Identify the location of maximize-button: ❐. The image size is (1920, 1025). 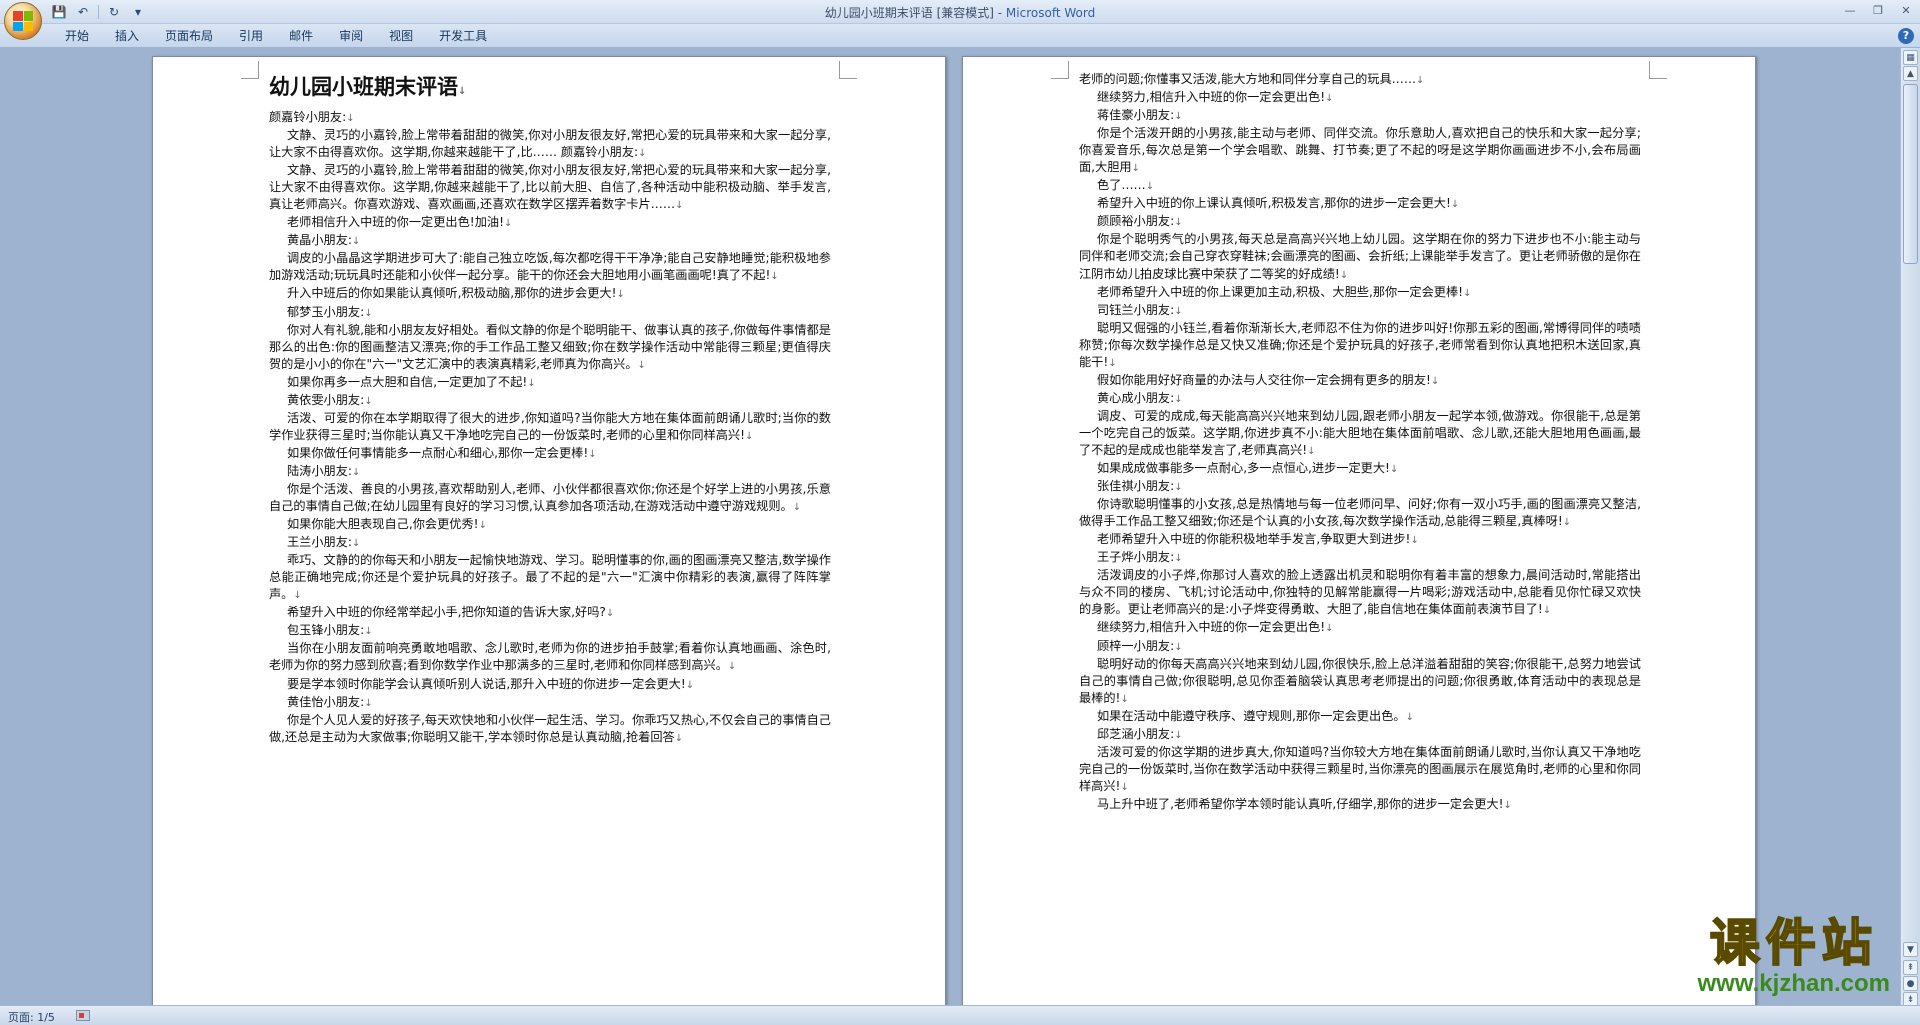
(1878, 10).